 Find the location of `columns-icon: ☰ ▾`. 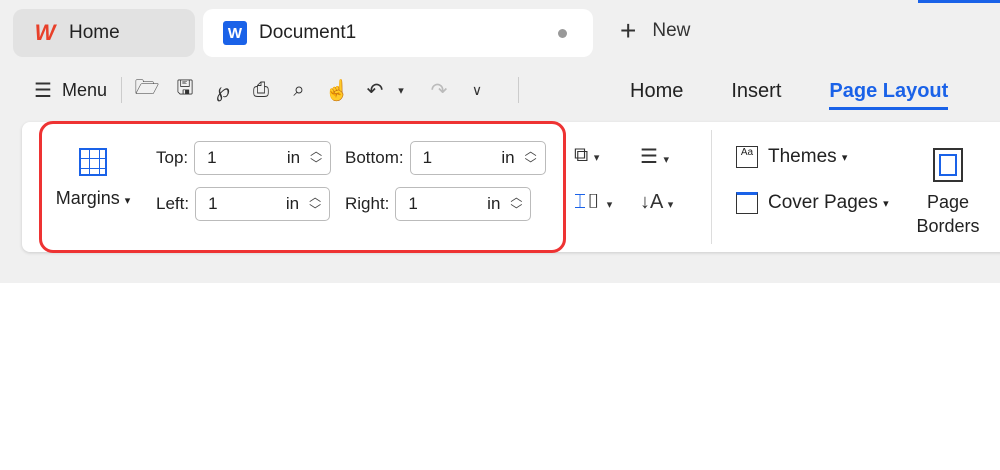

columns-icon: ☰ ▾ is located at coordinates (654, 156).